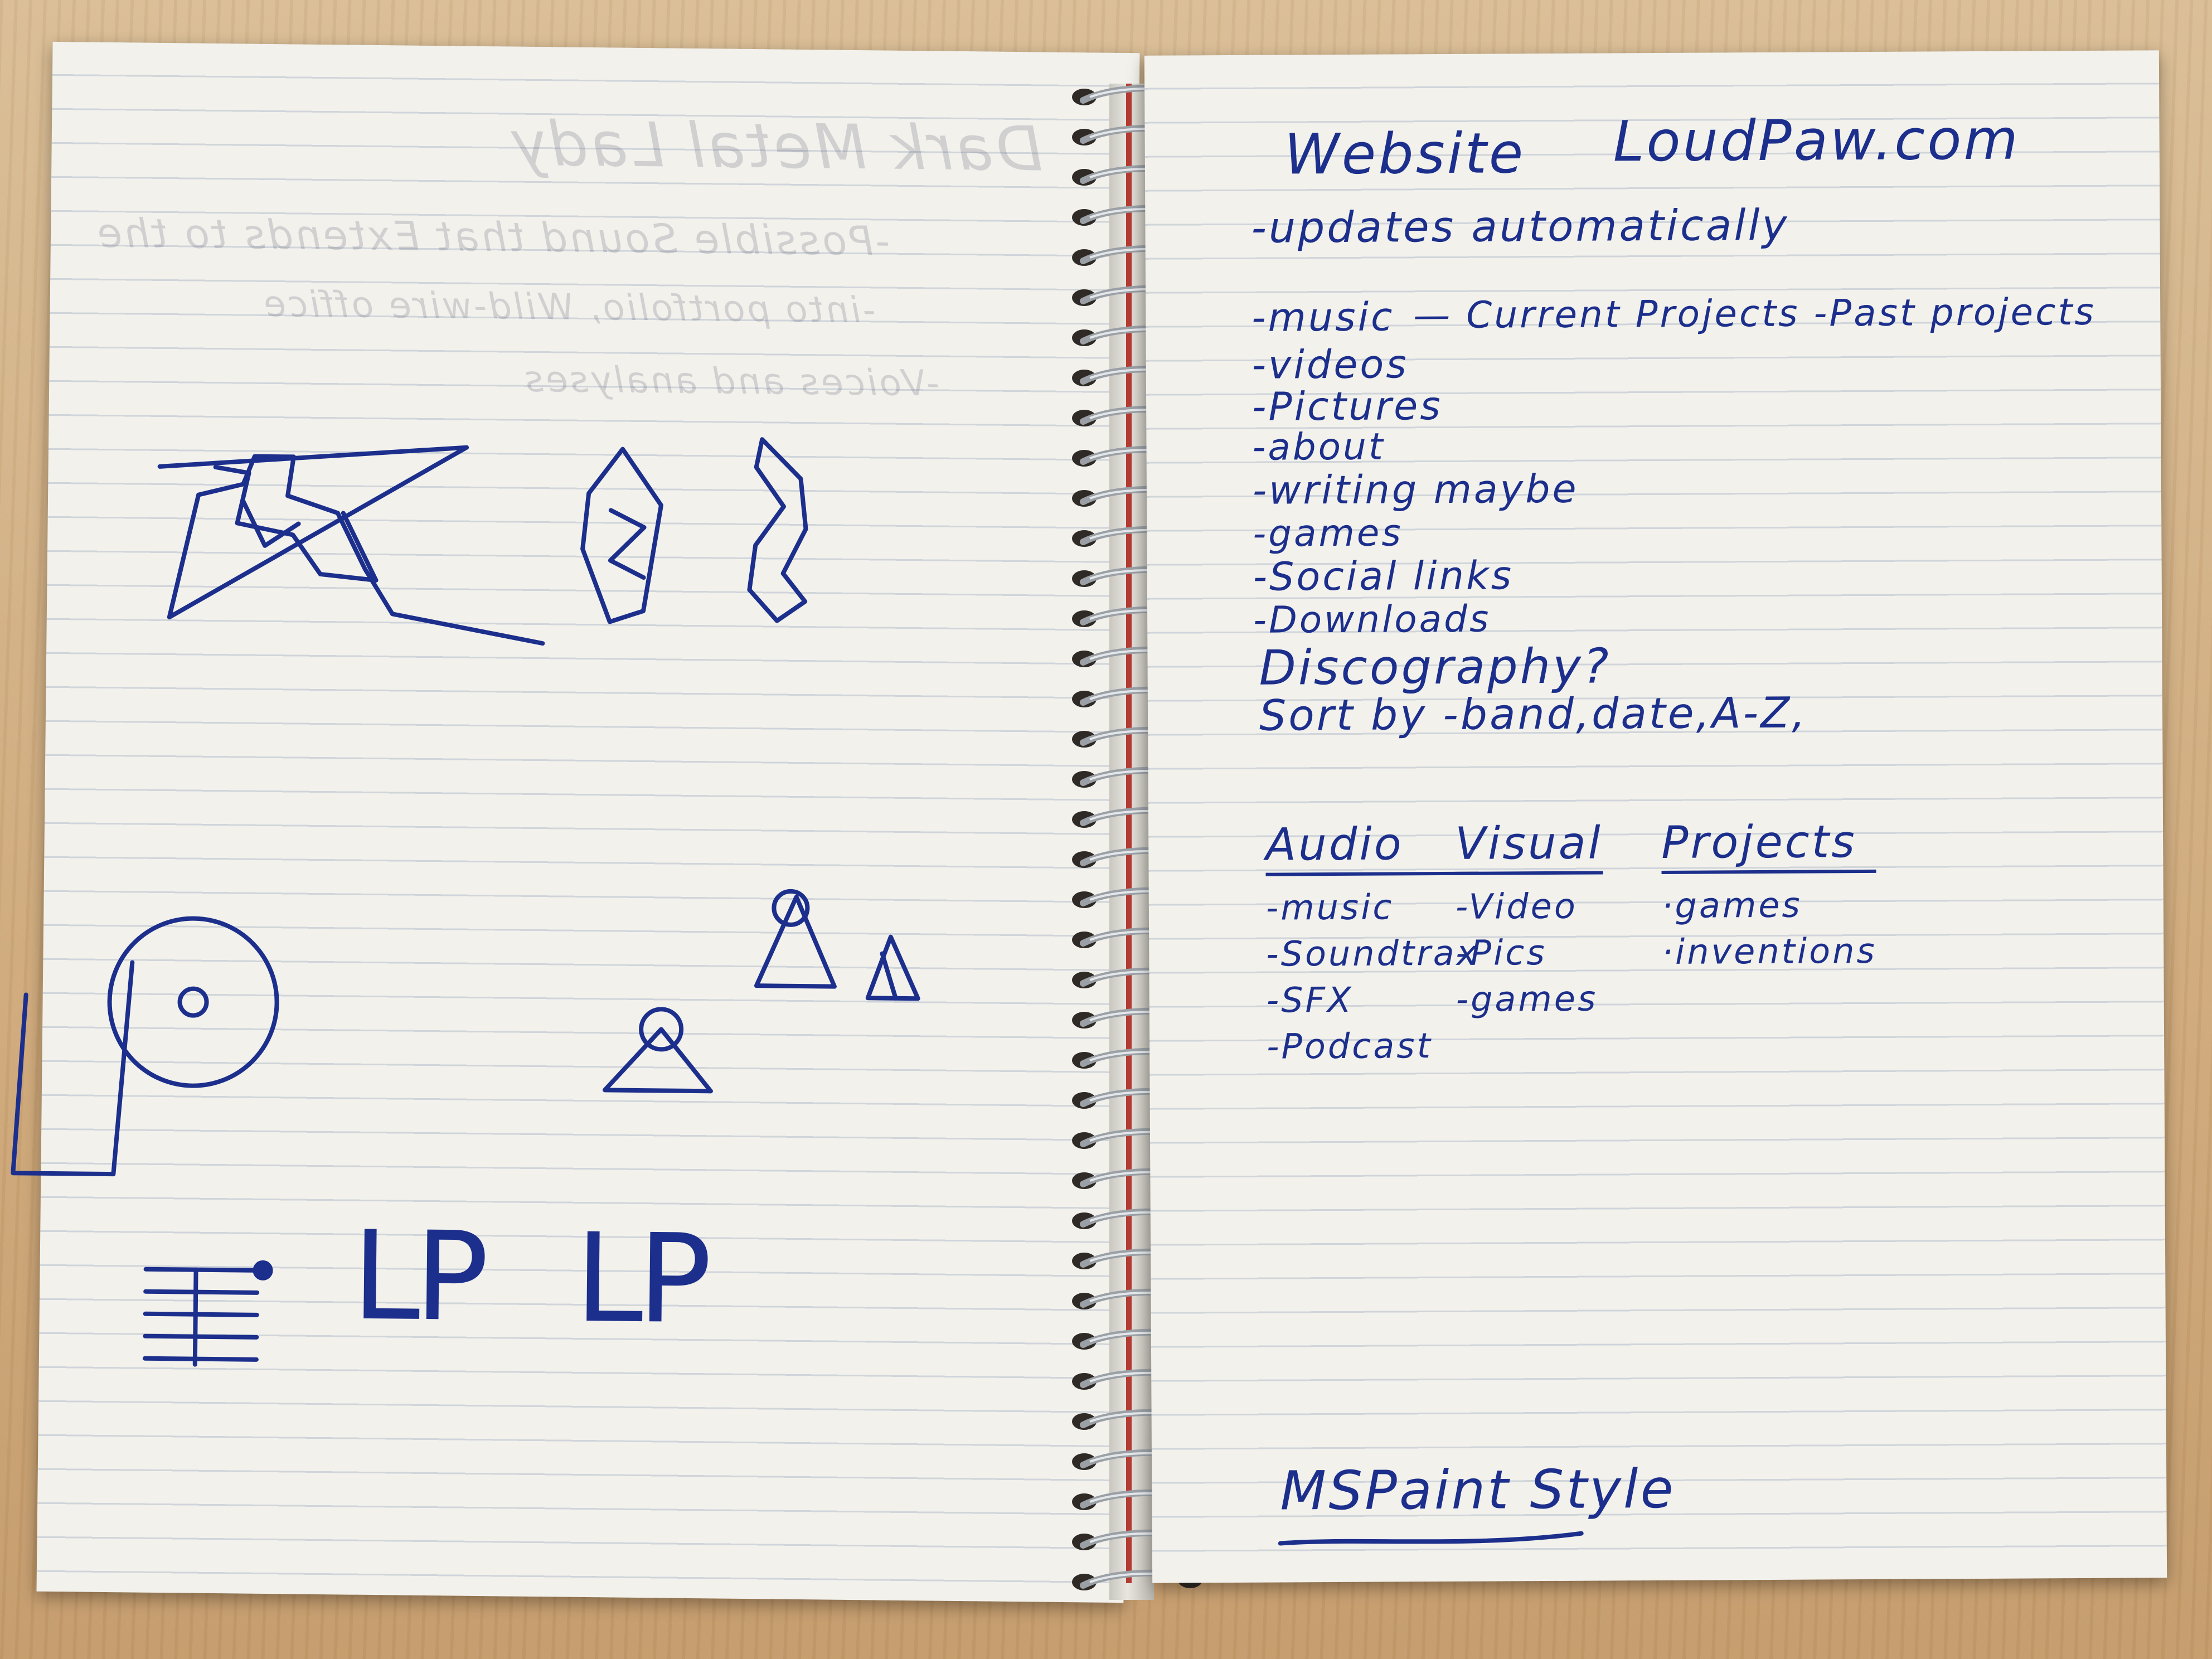 This screenshot has width=2212, height=1659. What do you see at coordinates (1478, 1490) in the screenshot?
I see `footer-mspaint-style: MSPaint Style` at bounding box center [1478, 1490].